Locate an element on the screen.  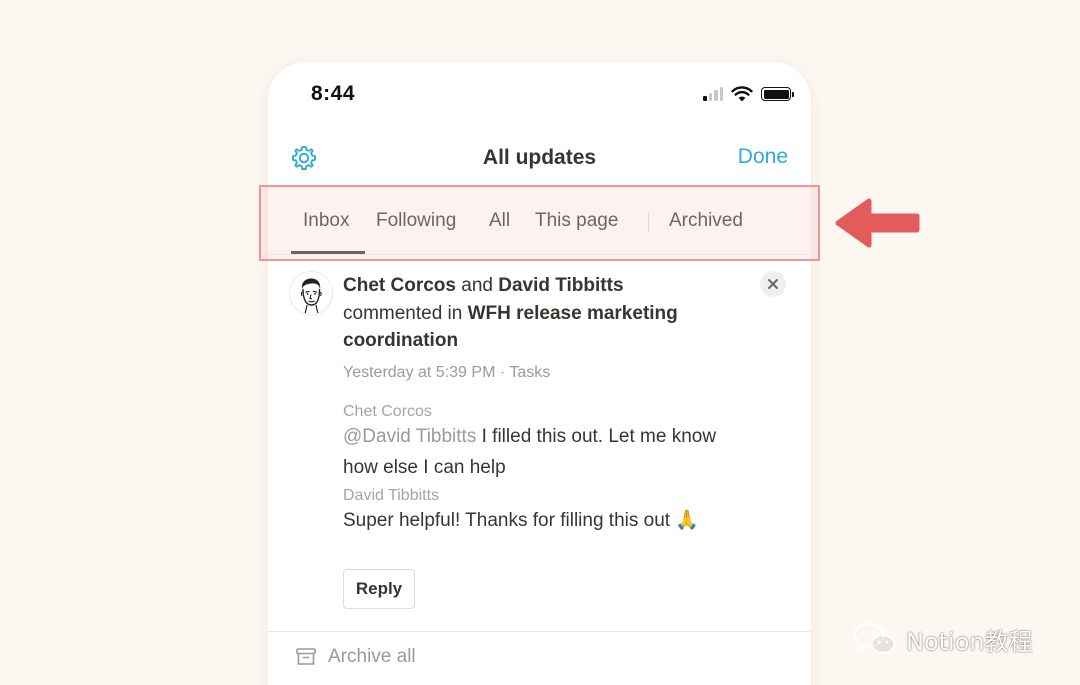
footer-divider is located at coordinates (539, 631).